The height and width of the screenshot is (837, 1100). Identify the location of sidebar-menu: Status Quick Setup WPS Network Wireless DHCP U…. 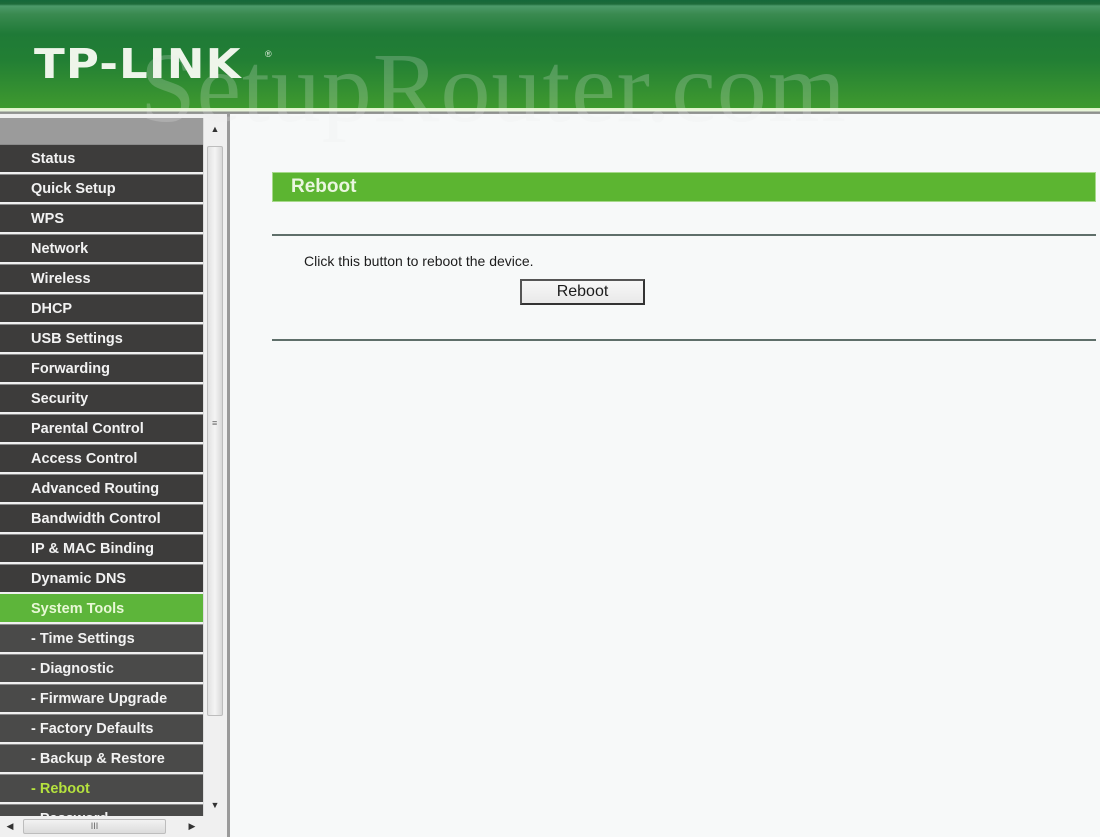
(101, 480).